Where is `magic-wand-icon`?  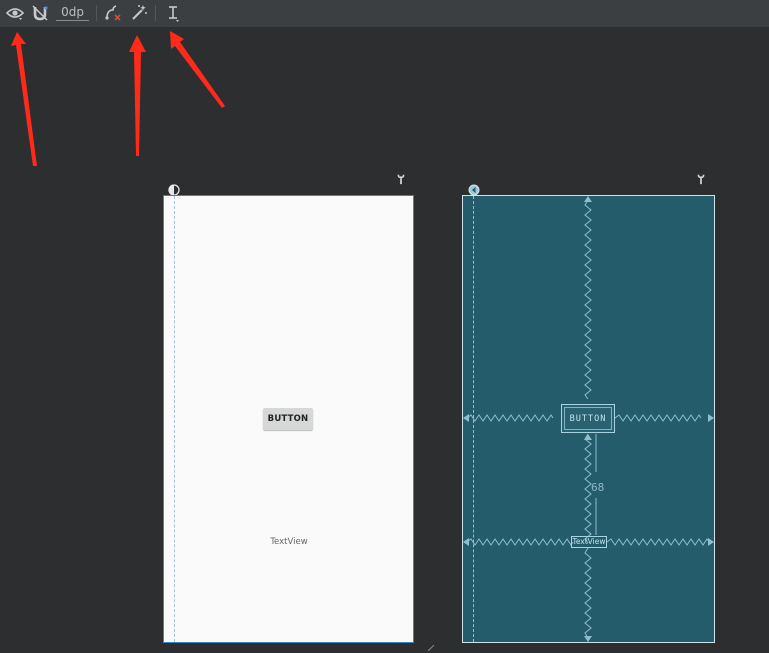 magic-wand-icon is located at coordinates (139, 12).